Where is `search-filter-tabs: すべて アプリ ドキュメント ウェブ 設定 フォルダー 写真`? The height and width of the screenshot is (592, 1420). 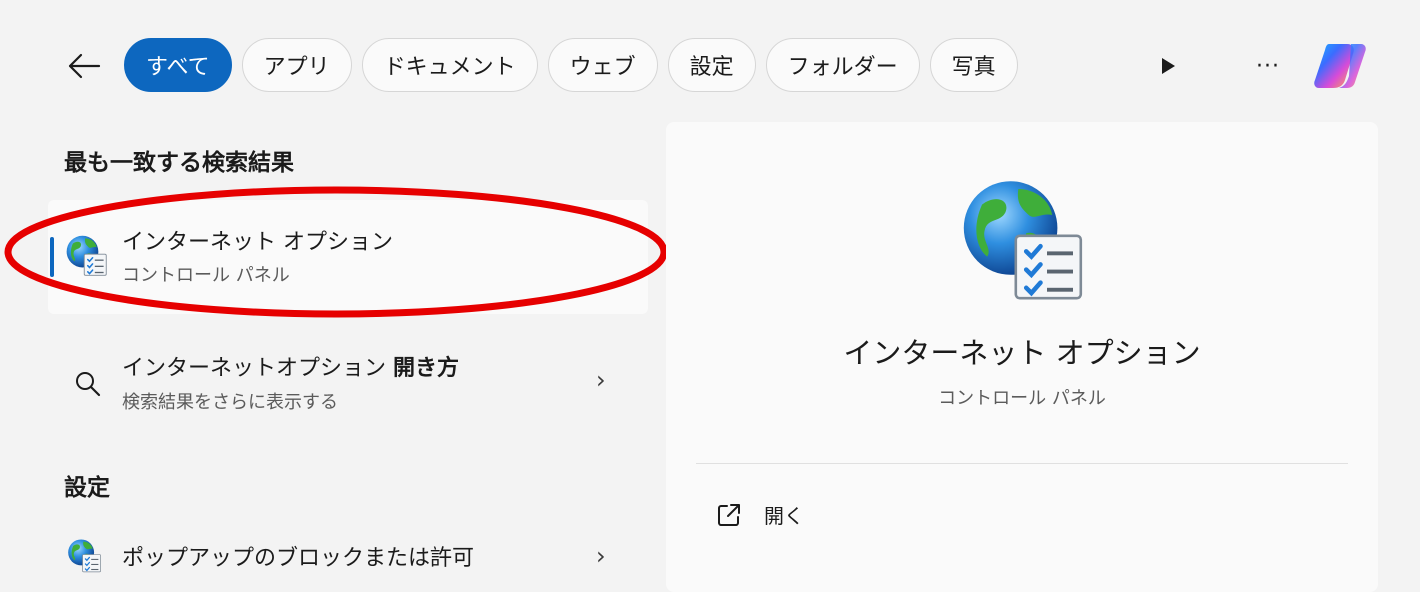
search-filter-tabs: すべて アプリ ドキュメント ウェブ 設定 フォルダー 写真 is located at coordinates (571, 65).